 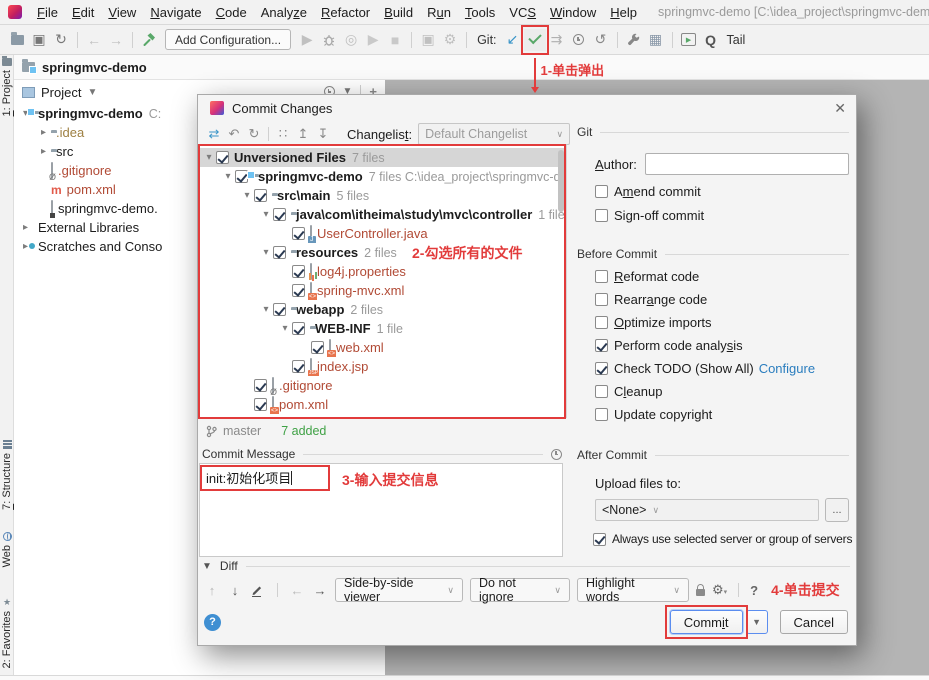 What do you see at coordinates (722, 368) in the screenshot?
I see `before-commit-option: Check TODO (Show All) Configure` at bounding box center [722, 368].